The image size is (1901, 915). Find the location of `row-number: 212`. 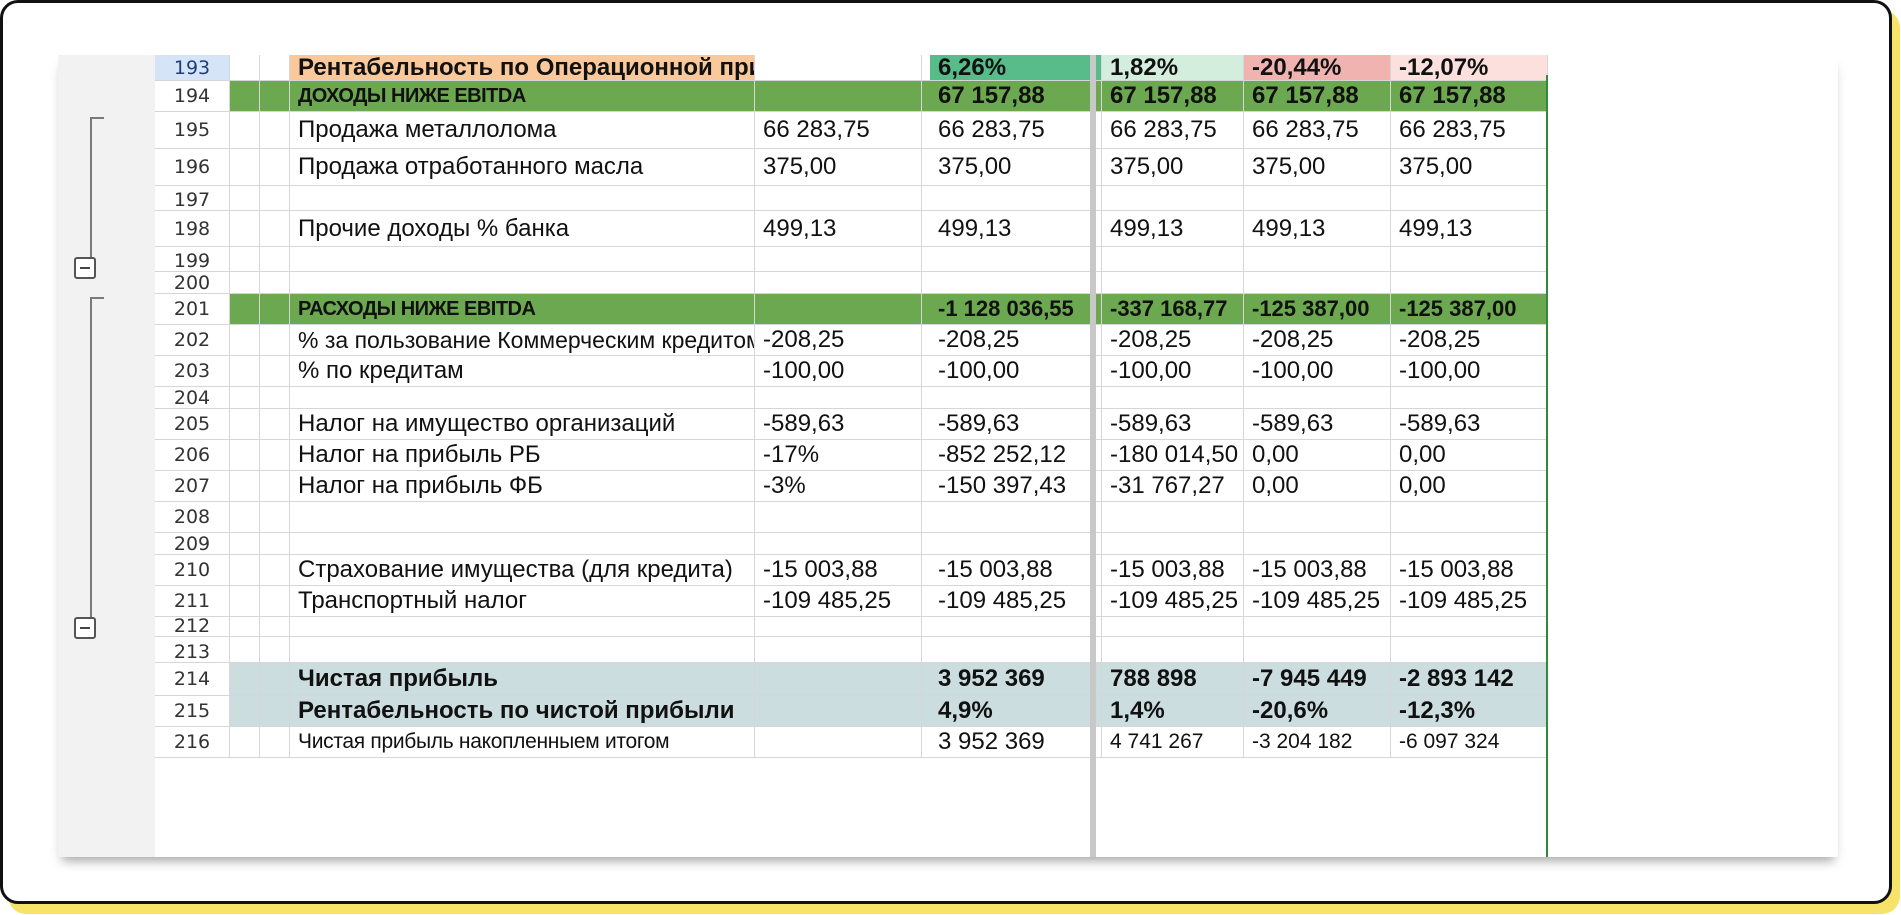

row-number: 212 is located at coordinates (192, 627).